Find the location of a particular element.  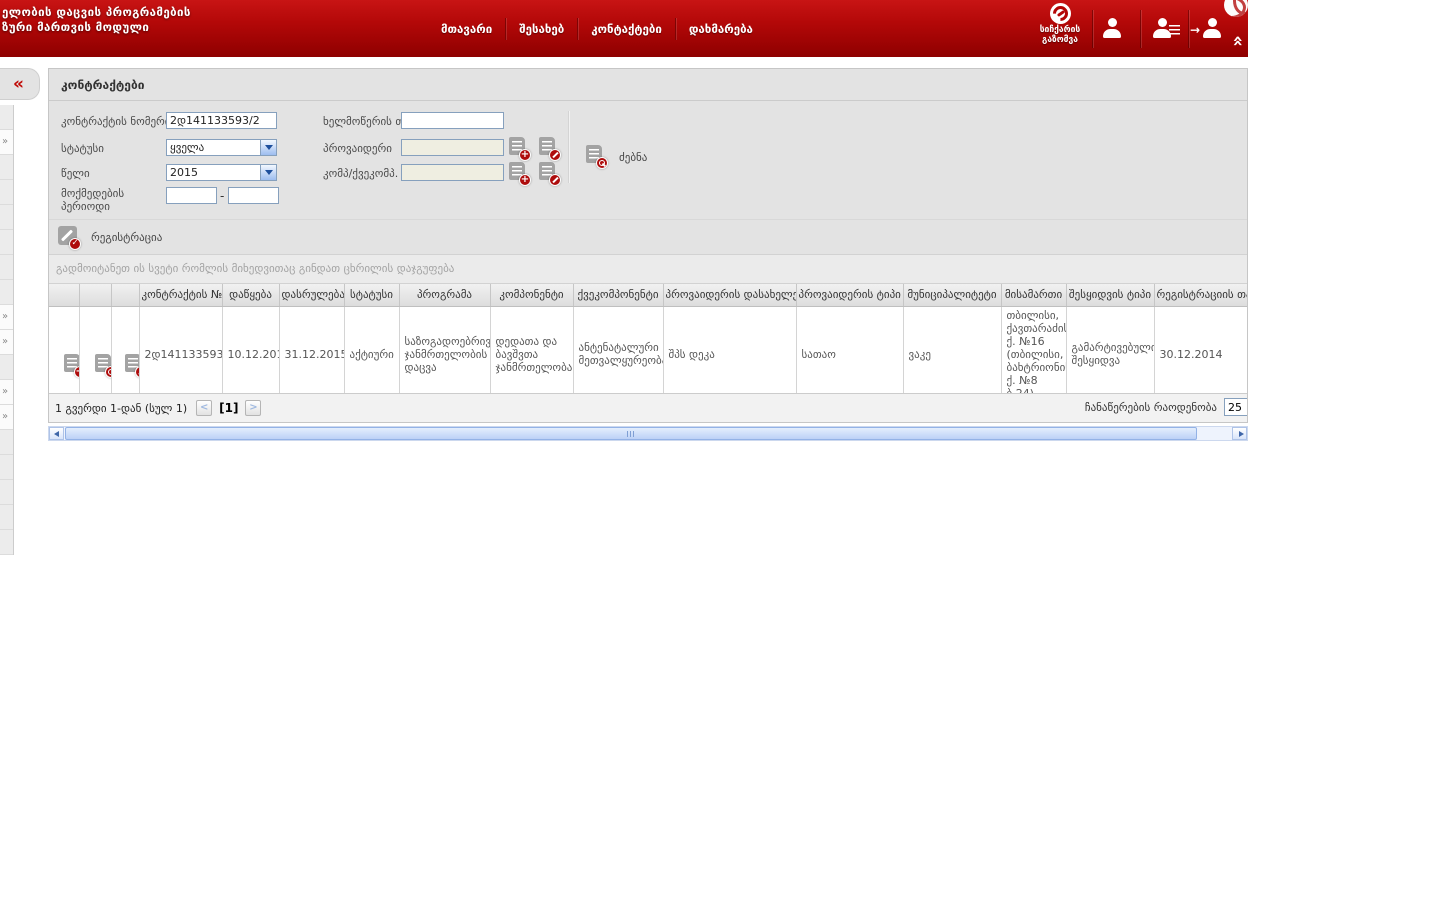

column-header-edit is located at coordinates (125, 295).